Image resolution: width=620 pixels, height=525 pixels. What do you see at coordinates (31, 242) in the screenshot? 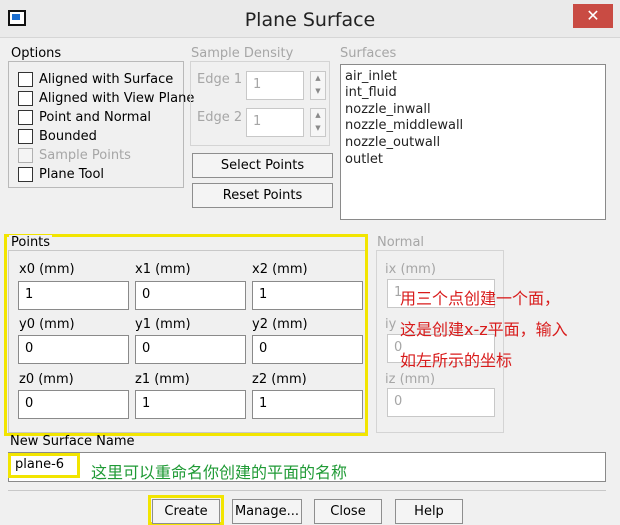
I see `points-label: Points` at bounding box center [31, 242].